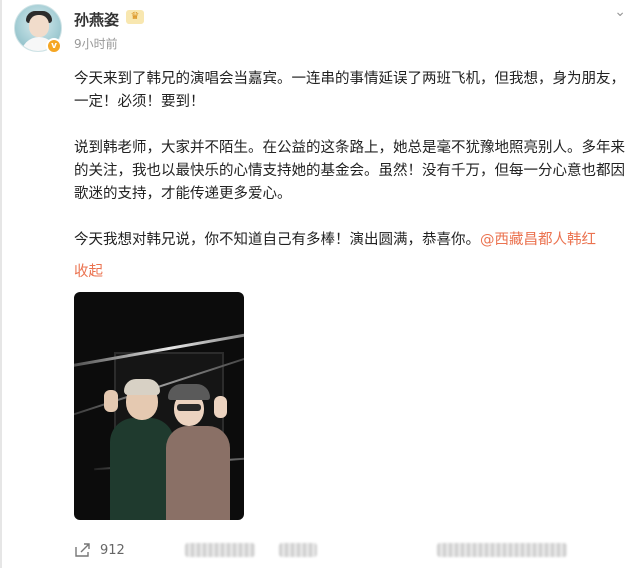  What do you see at coordinates (501, 550) in the screenshot?
I see `blurred-like-count` at bounding box center [501, 550].